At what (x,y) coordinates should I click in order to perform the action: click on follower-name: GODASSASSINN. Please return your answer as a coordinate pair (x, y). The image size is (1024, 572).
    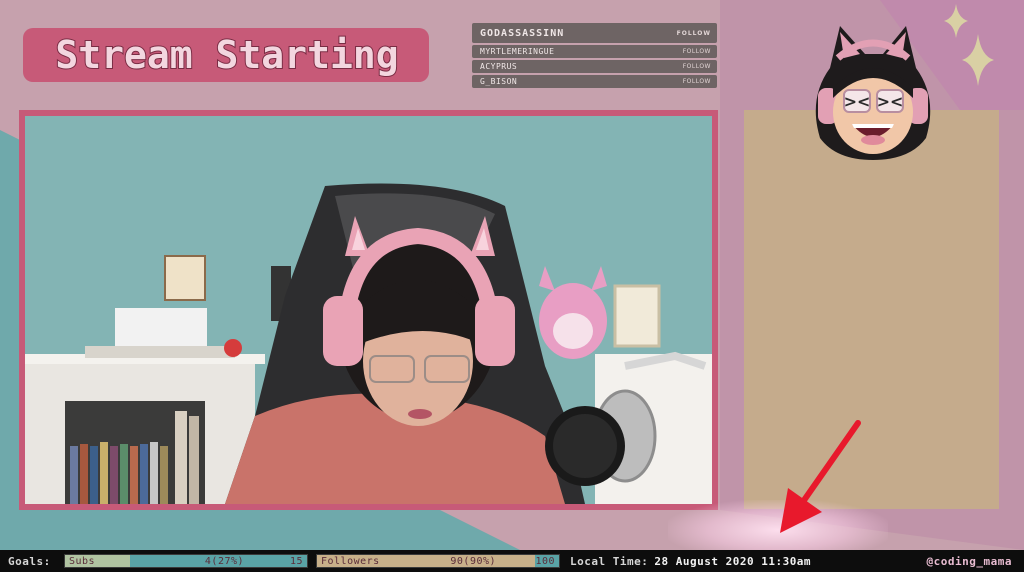
    Looking at the image, I should click on (522, 33).